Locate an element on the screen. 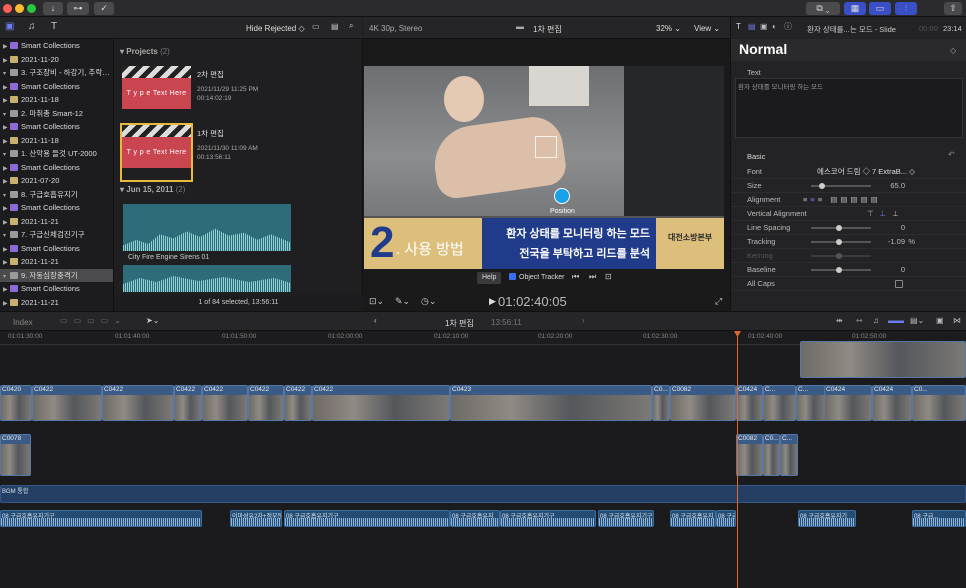 The width and height of the screenshot is (966, 588). fullscreen-icon: ⤢ is located at coordinates (718, 301).